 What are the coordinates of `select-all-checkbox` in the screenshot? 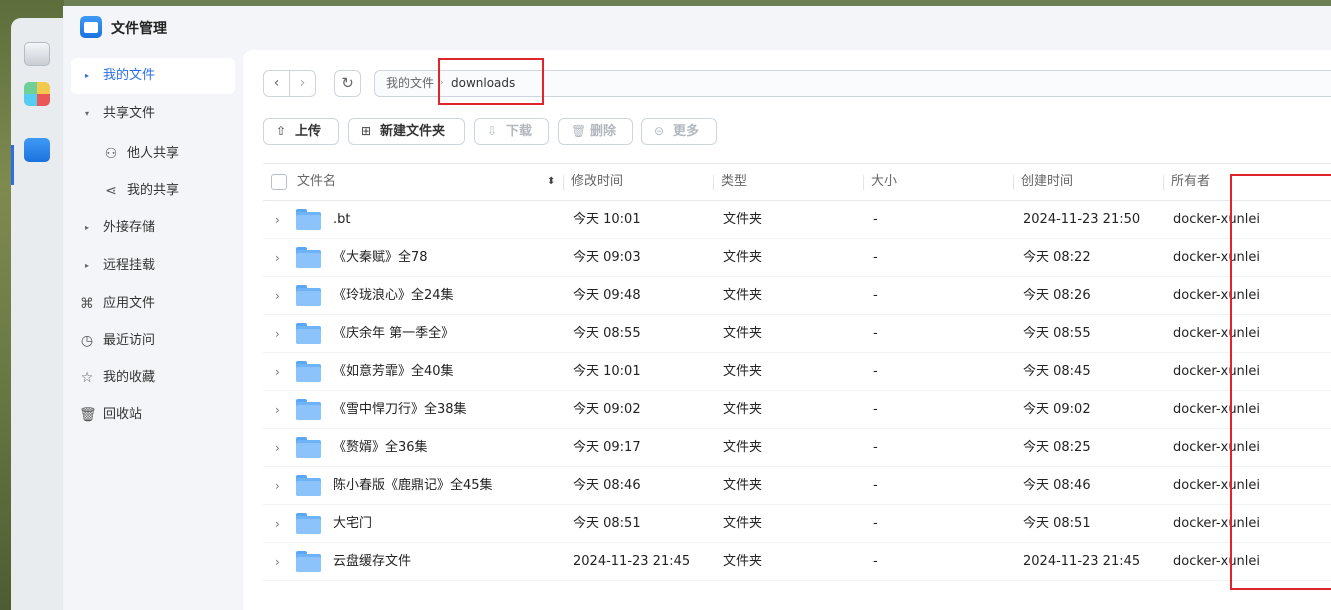 It's located at (279, 182).